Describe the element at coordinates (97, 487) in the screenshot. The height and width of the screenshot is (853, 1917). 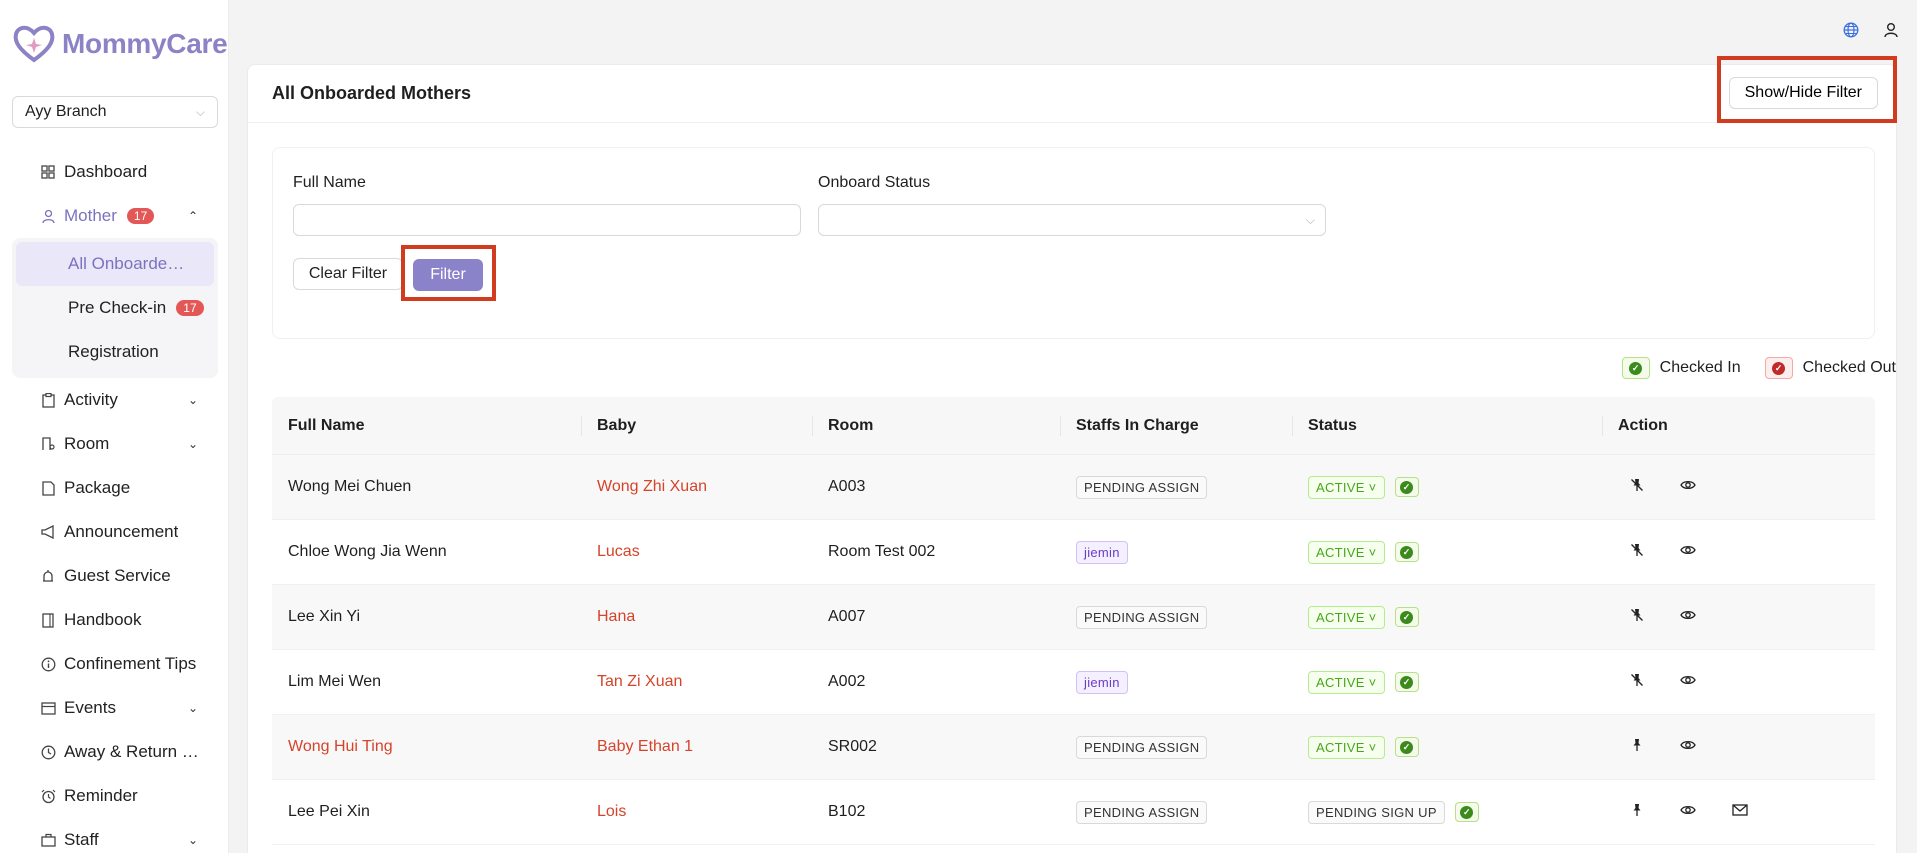
I see `sidebar-item-label: Package` at that location.